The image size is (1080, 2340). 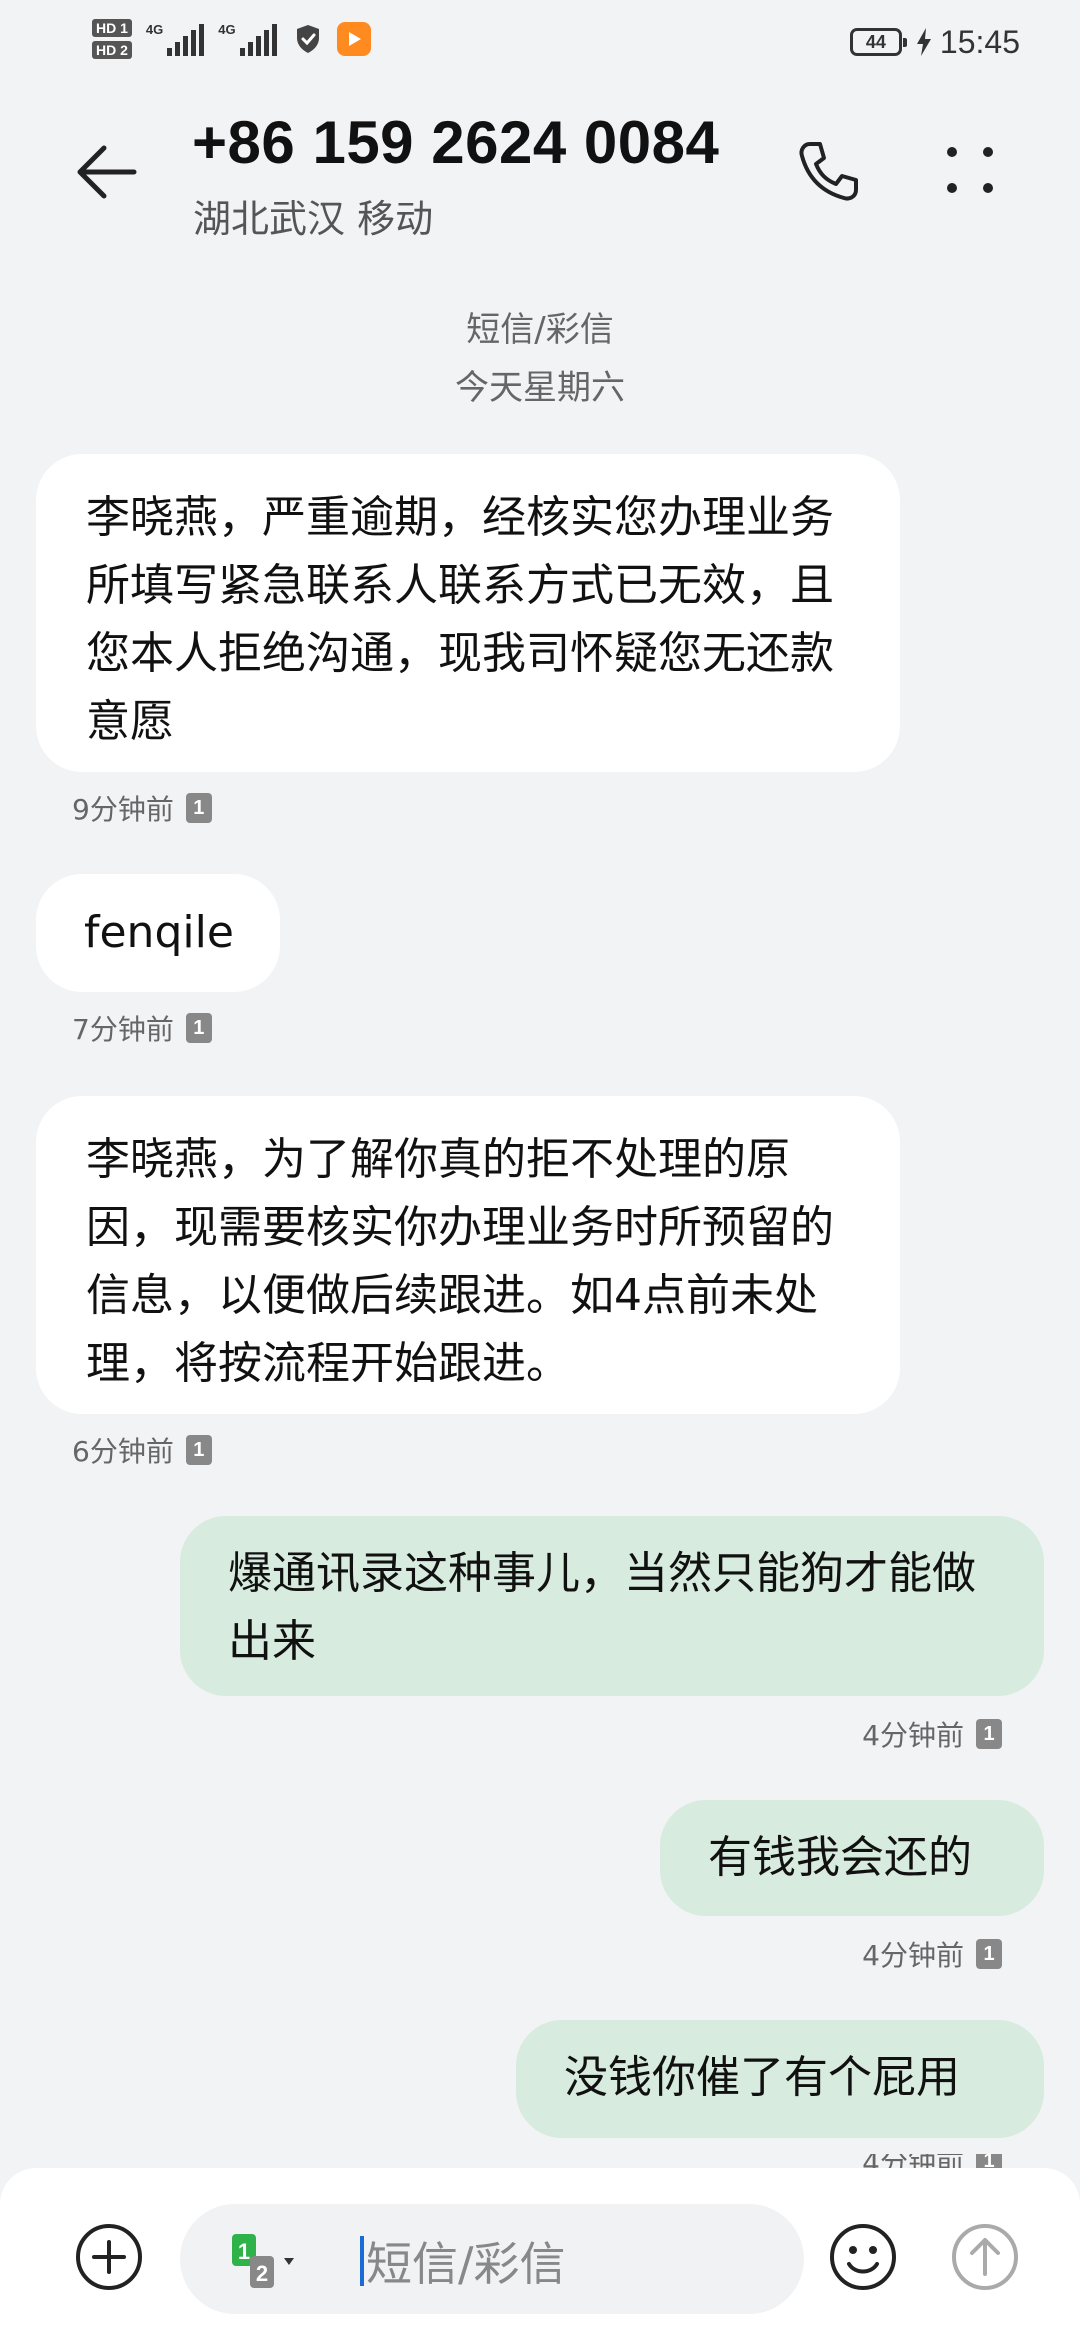 What do you see at coordinates (826, 172) in the screenshot?
I see `phone-call-icon` at bounding box center [826, 172].